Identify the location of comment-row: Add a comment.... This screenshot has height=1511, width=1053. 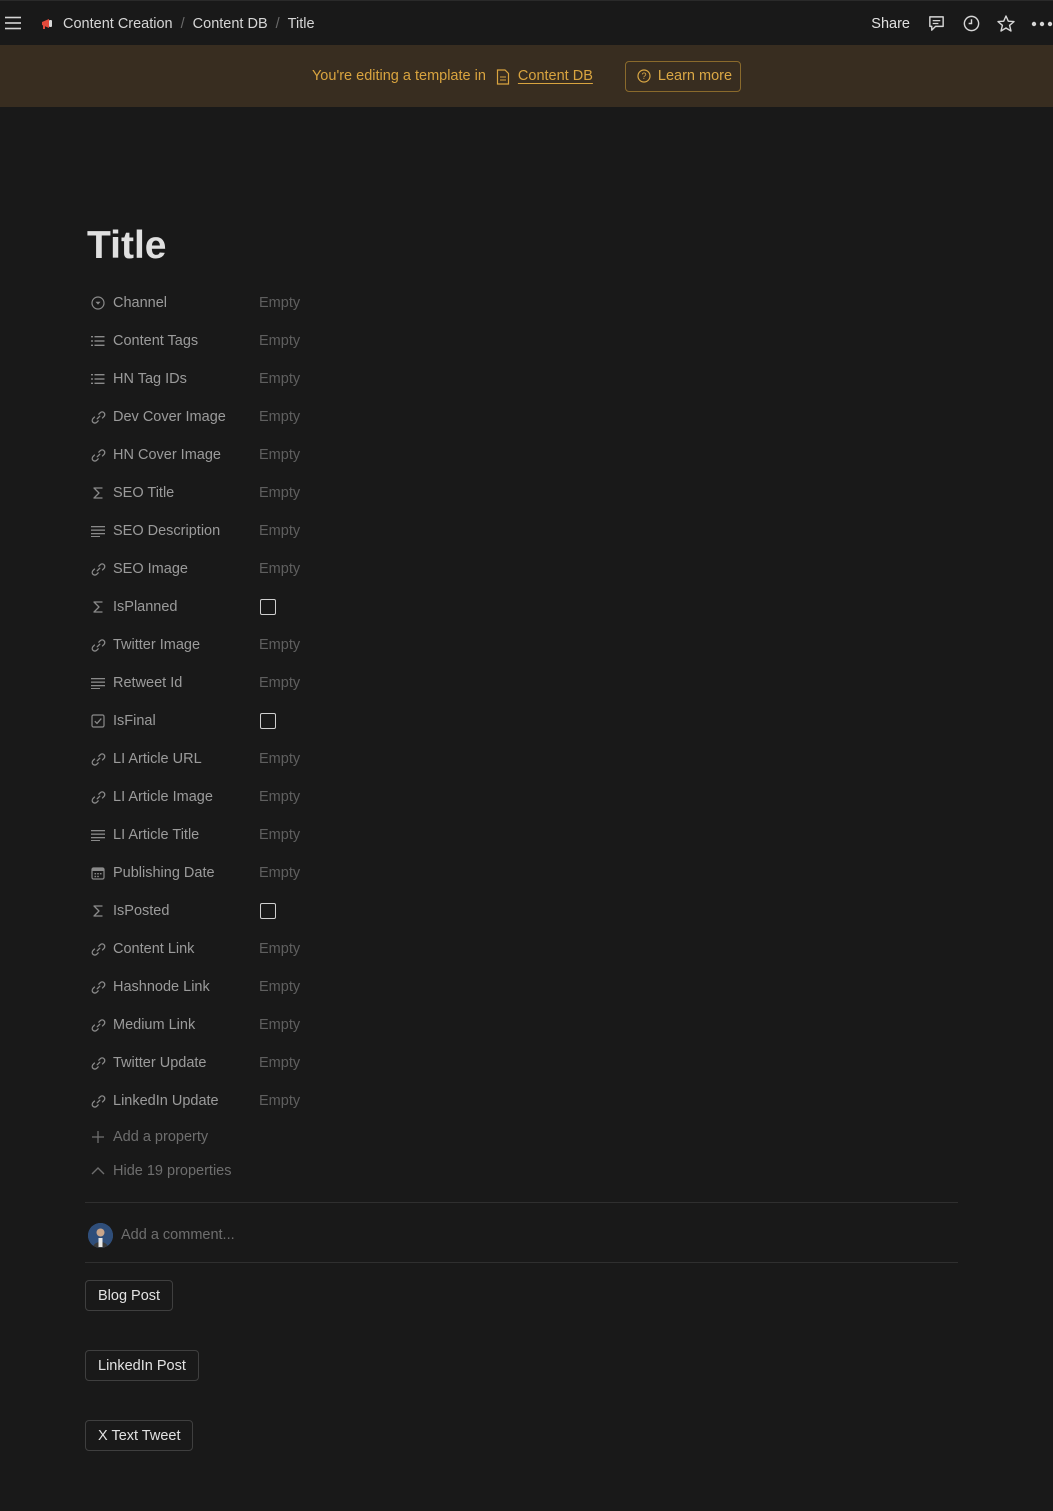
(161, 1235).